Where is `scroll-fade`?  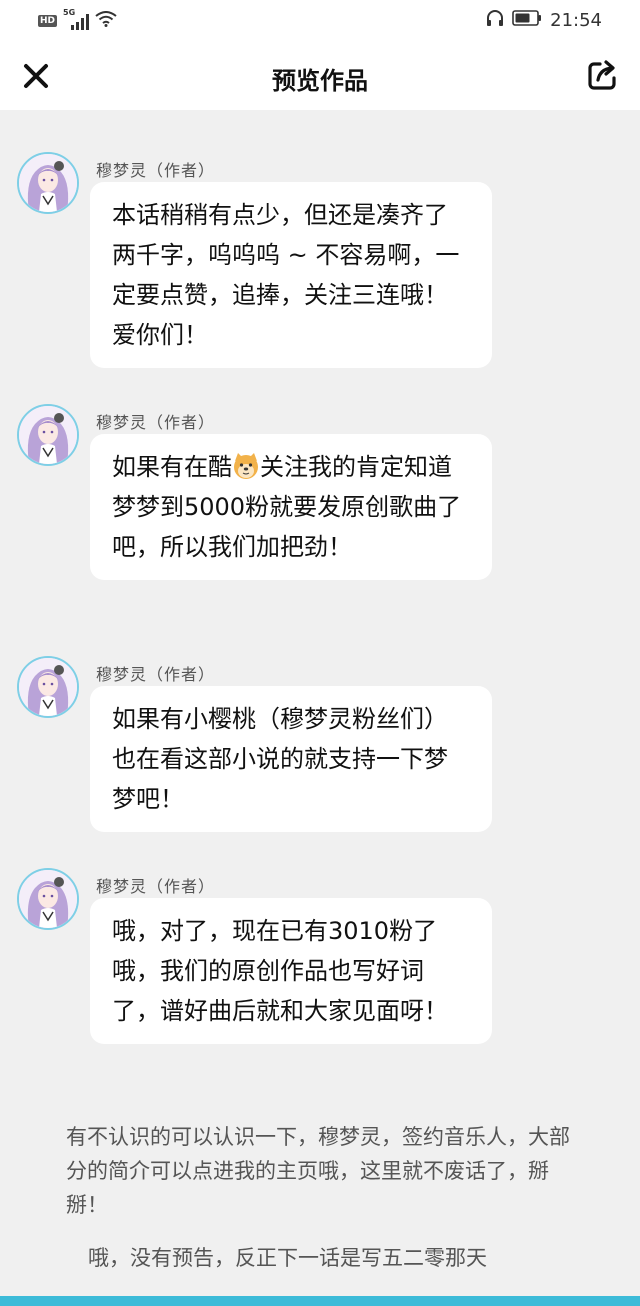
scroll-fade is located at coordinates (320, 110).